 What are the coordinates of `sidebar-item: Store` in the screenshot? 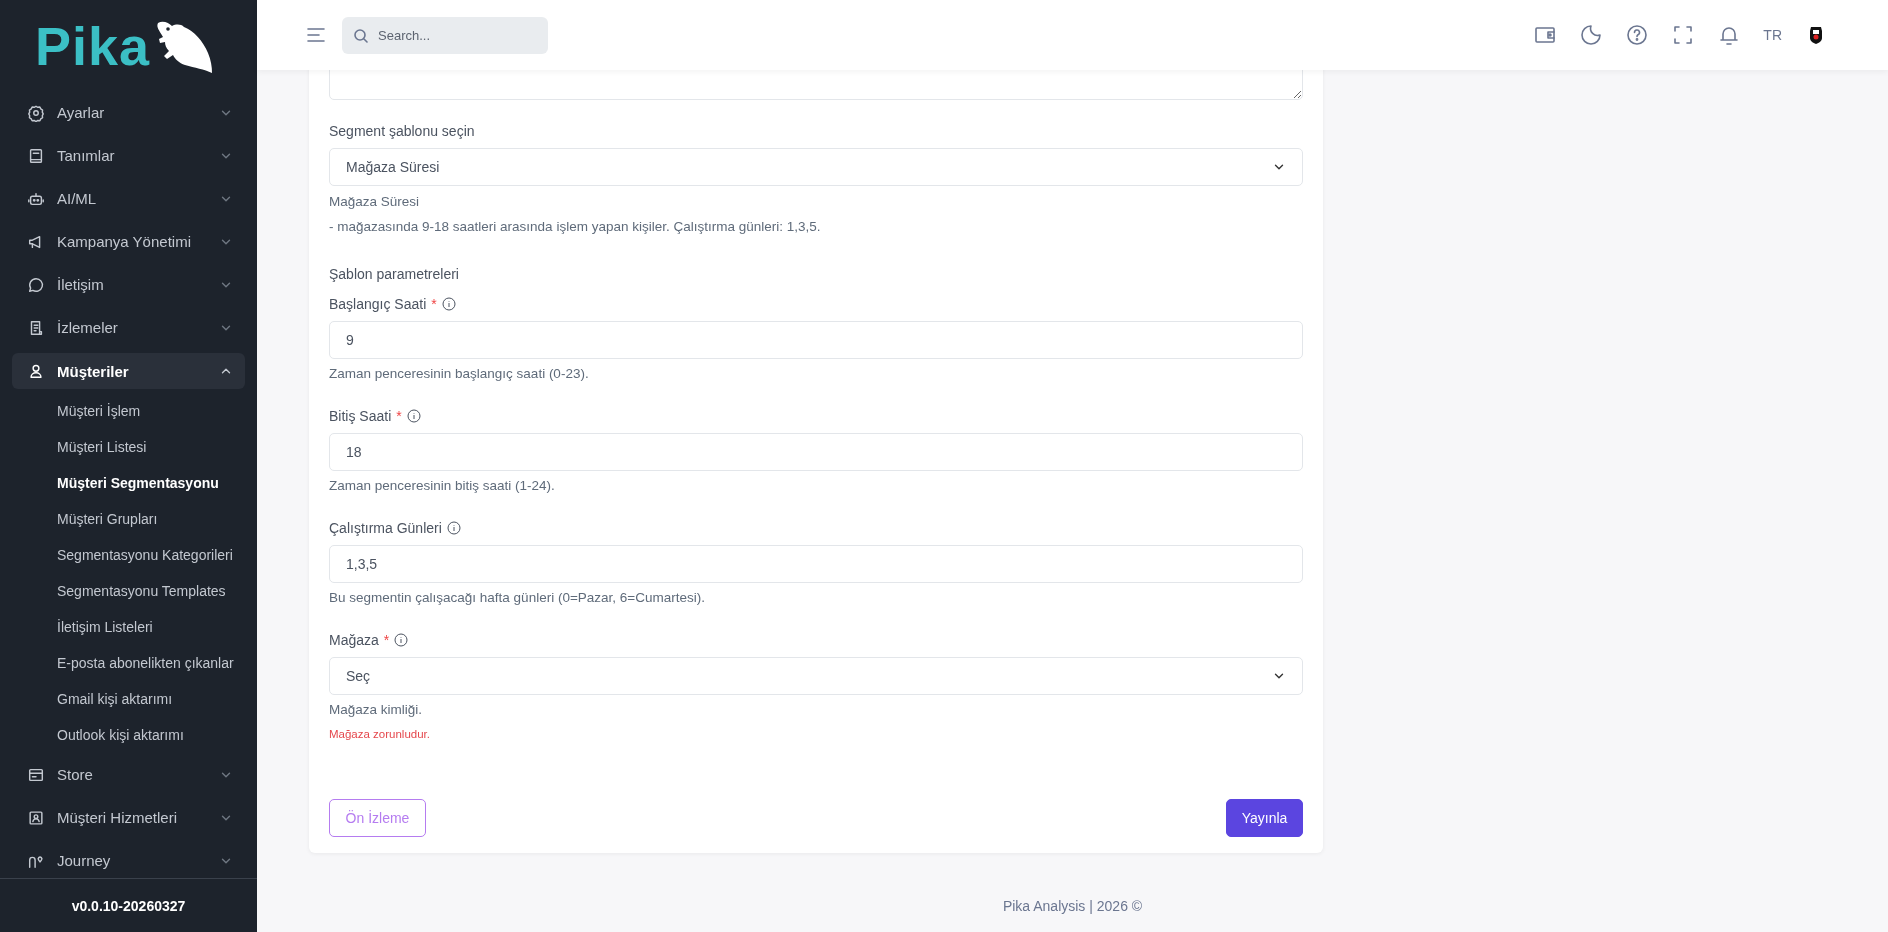 It's located at (128, 774).